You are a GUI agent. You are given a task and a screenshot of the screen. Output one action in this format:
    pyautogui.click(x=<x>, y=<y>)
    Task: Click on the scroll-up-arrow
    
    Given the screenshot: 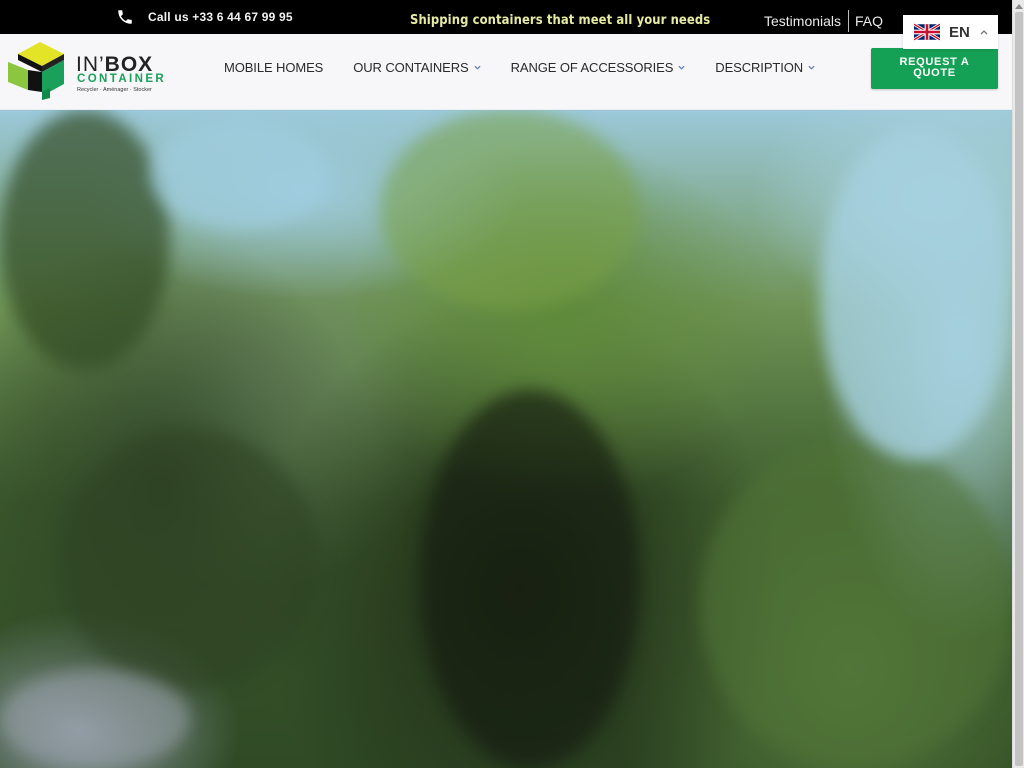 What is the action you would take?
    pyautogui.click(x=1018, y=6)
    